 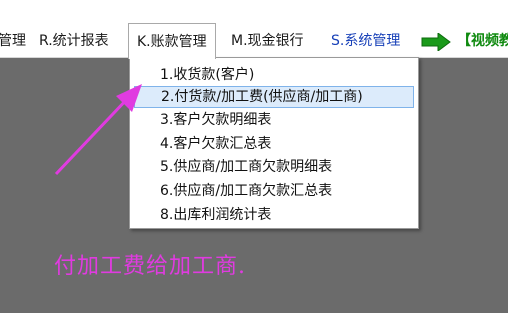 What do you see at coordinates (274, 215) in the screenshot?
I see `dropdown-item-outbound-profit: 8.出库利润统计表` at bounding box center [274, 215].